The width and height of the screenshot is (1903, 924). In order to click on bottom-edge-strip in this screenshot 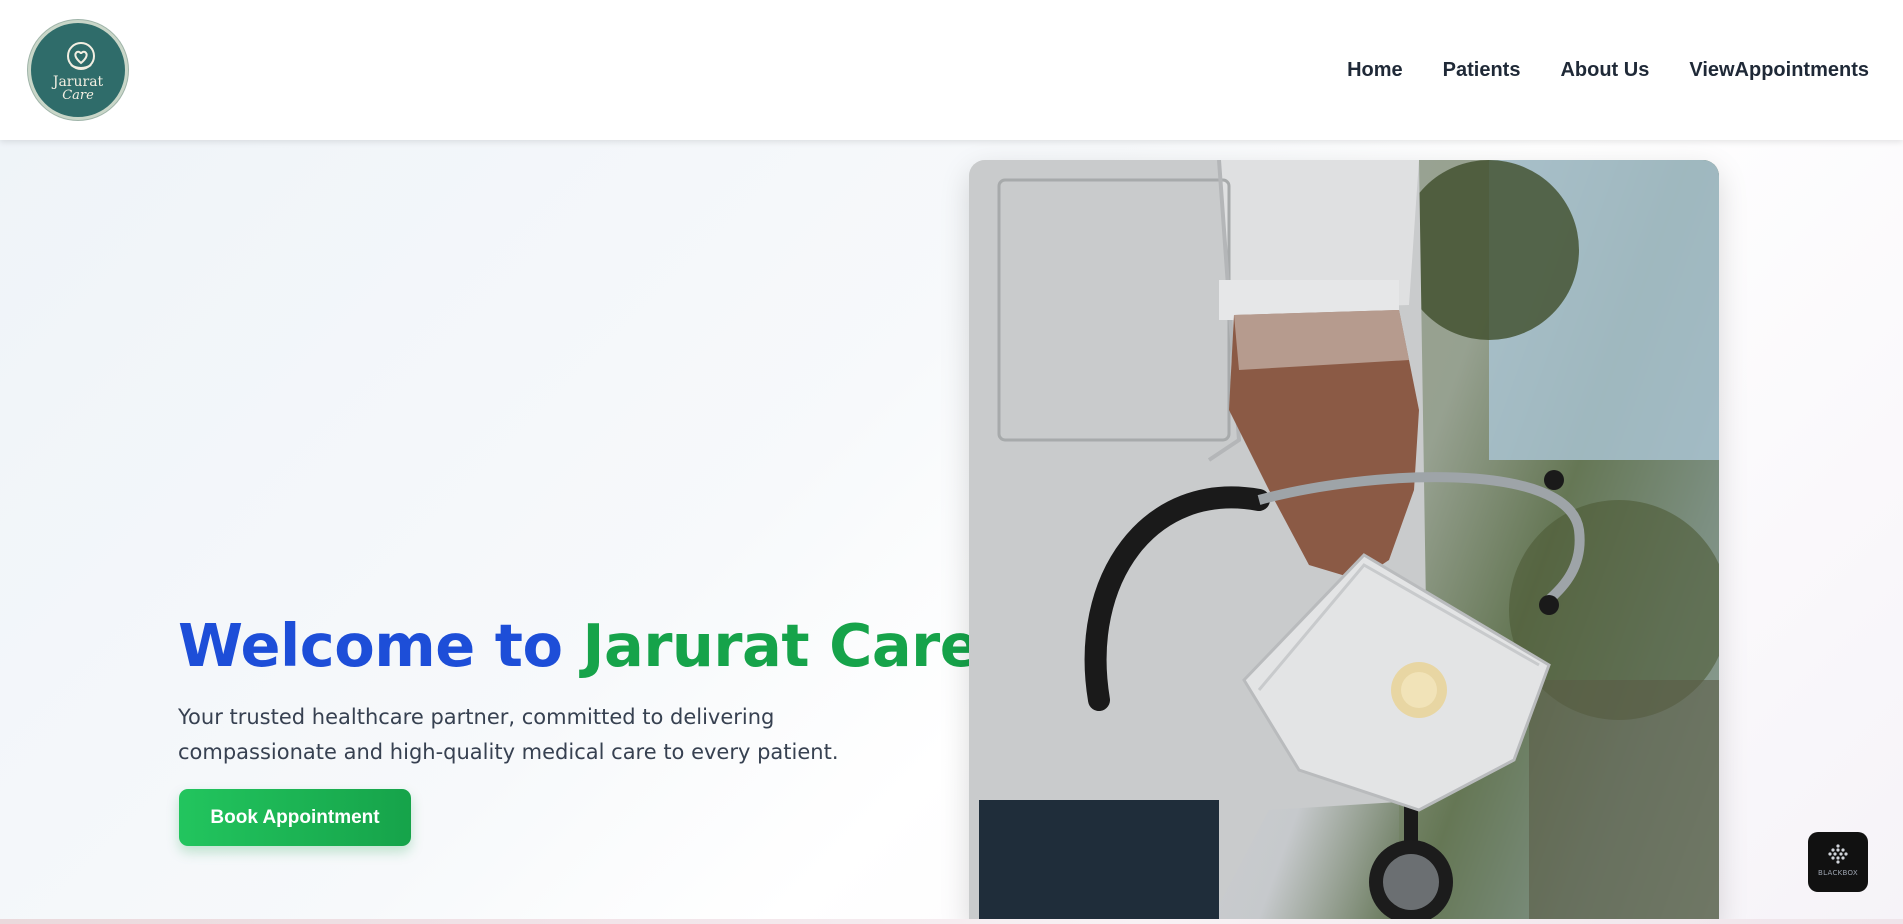, I will do `click(951, 921)`.